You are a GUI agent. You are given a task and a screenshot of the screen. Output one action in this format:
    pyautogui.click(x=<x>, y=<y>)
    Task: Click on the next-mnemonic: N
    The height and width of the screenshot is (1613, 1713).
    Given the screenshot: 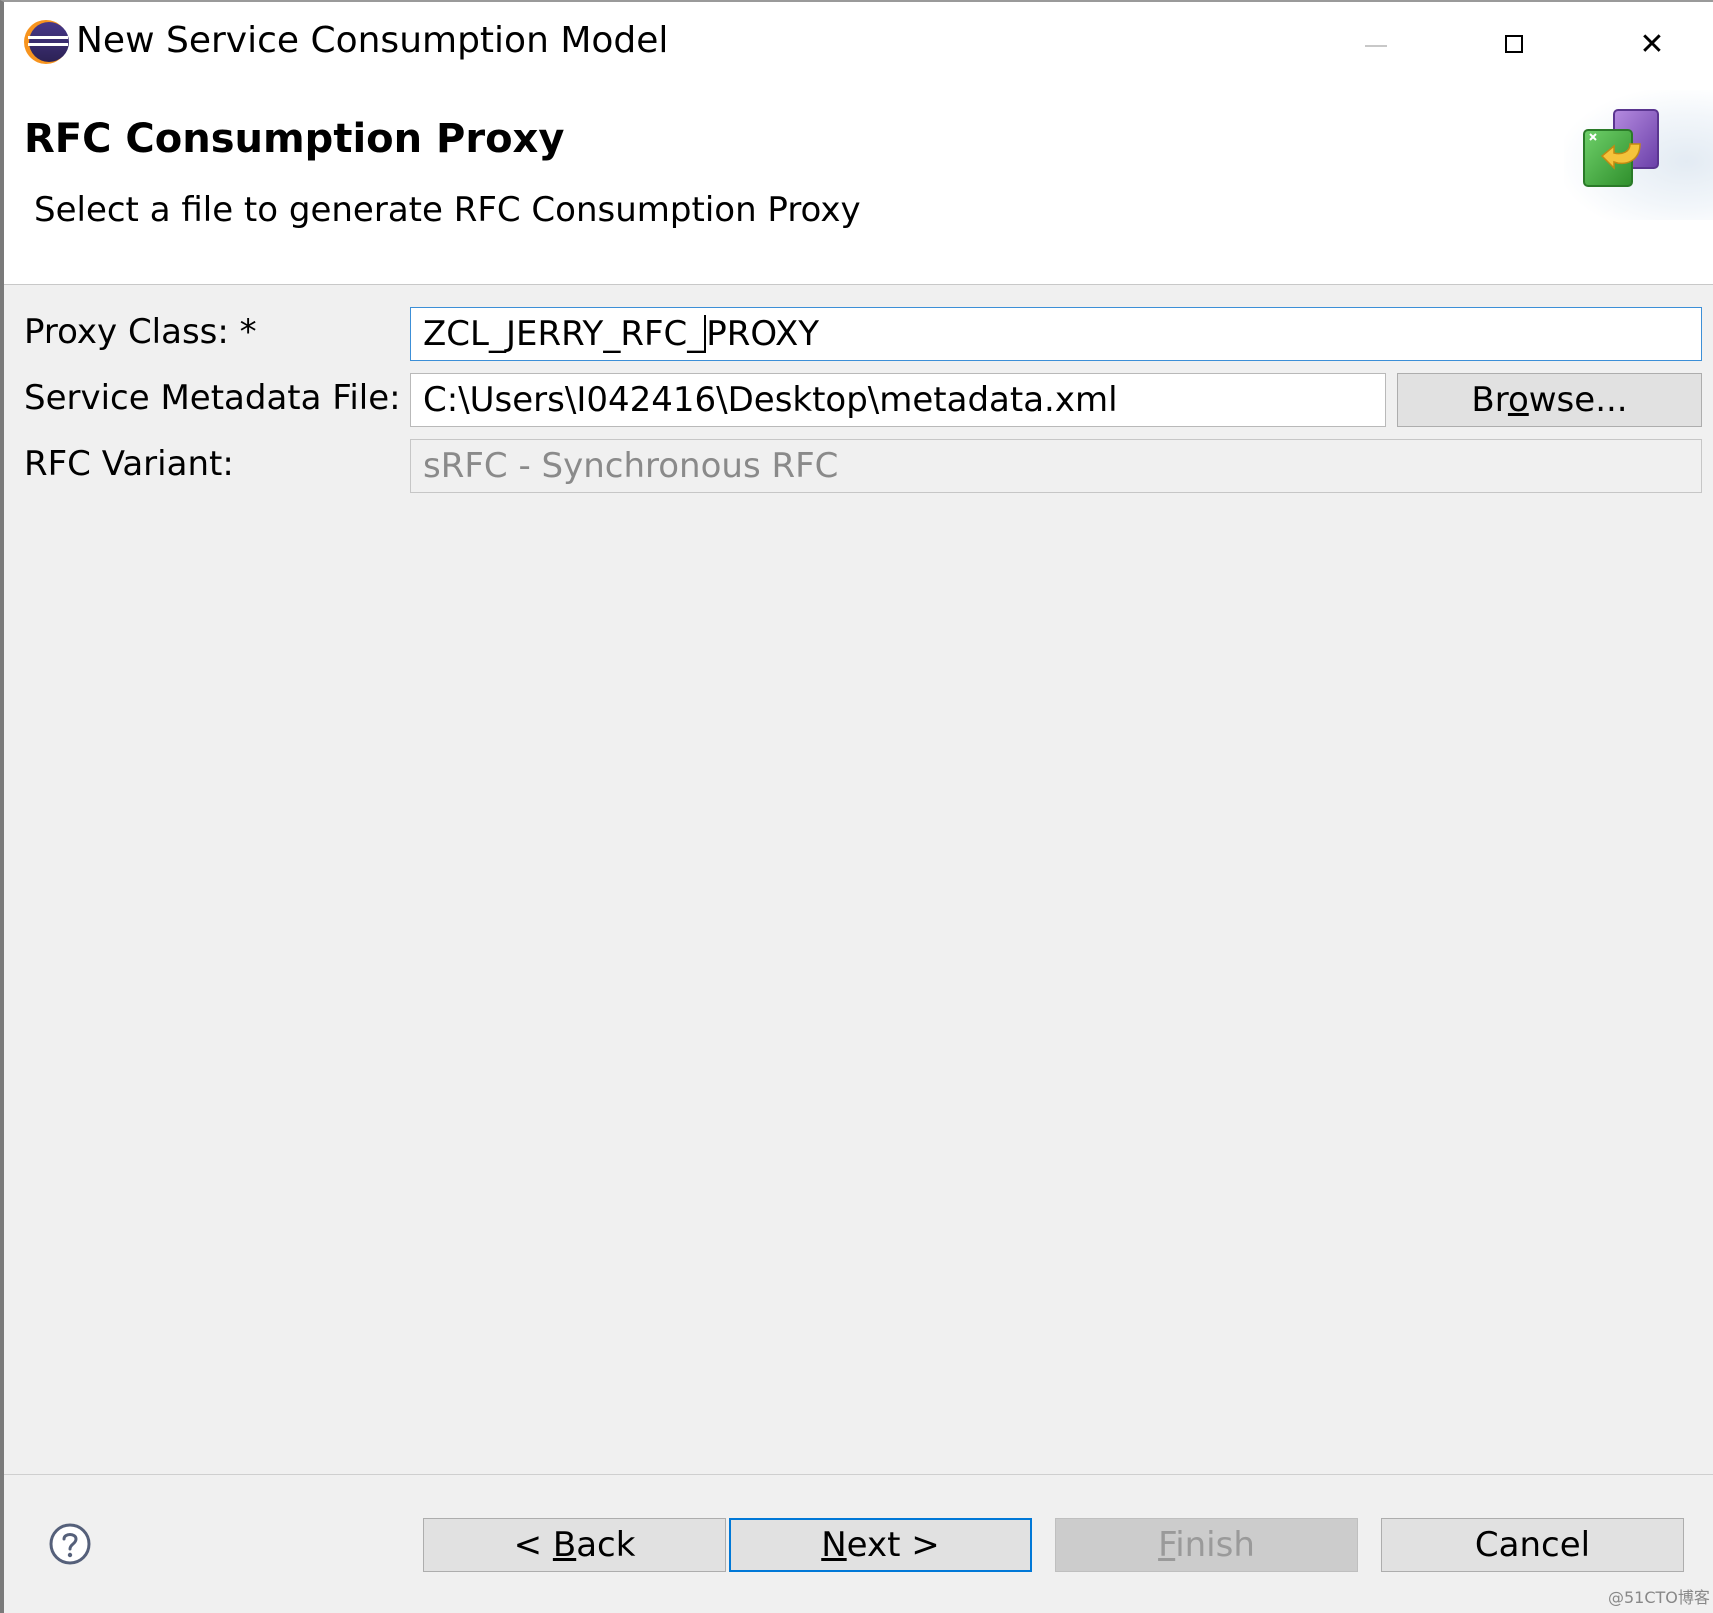 What is the action you would take?
    pyautogui.click(x=834, y=1545)
    